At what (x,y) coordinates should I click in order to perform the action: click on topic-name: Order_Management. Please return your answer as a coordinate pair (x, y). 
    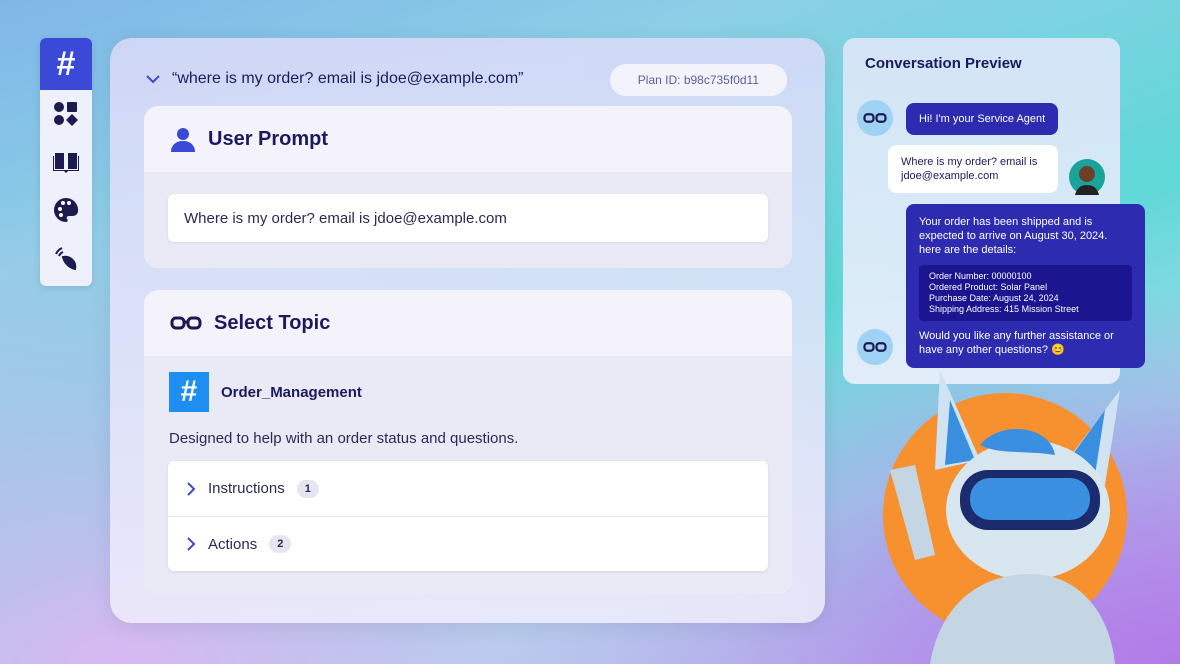
    Looking at the image, I should click on (291, 392).